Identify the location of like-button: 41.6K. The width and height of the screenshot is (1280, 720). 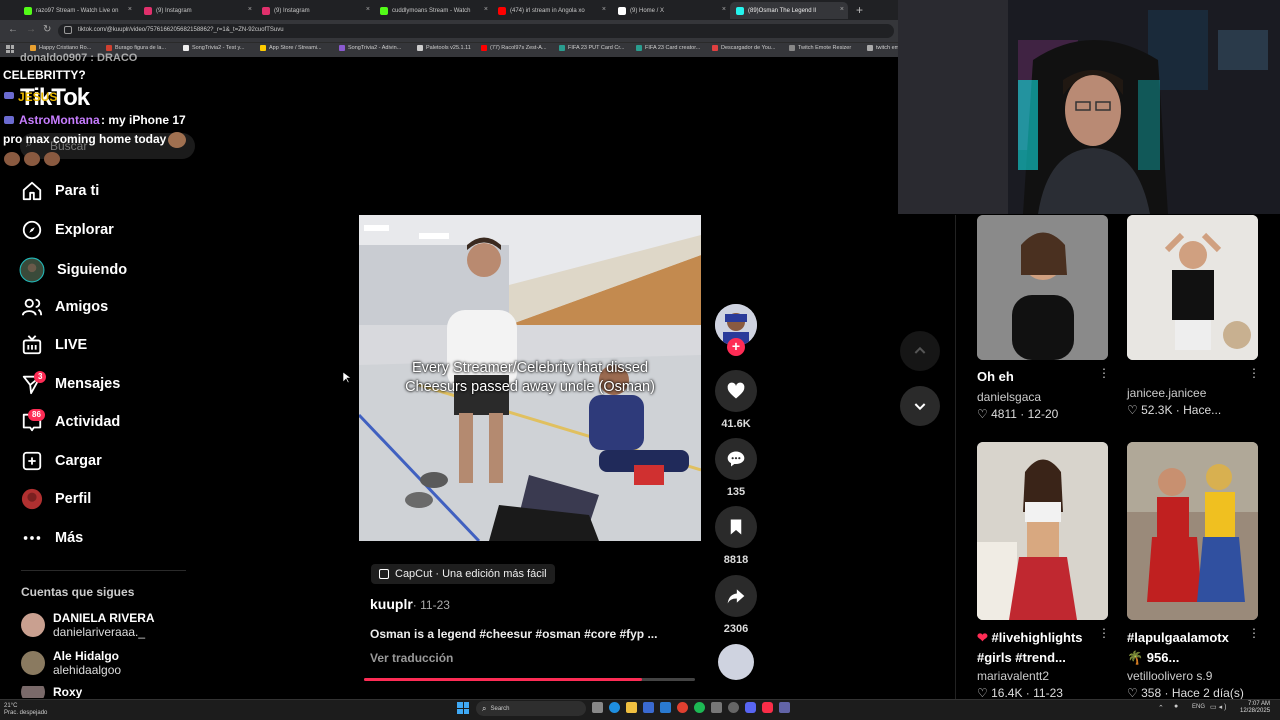
(736, 400).